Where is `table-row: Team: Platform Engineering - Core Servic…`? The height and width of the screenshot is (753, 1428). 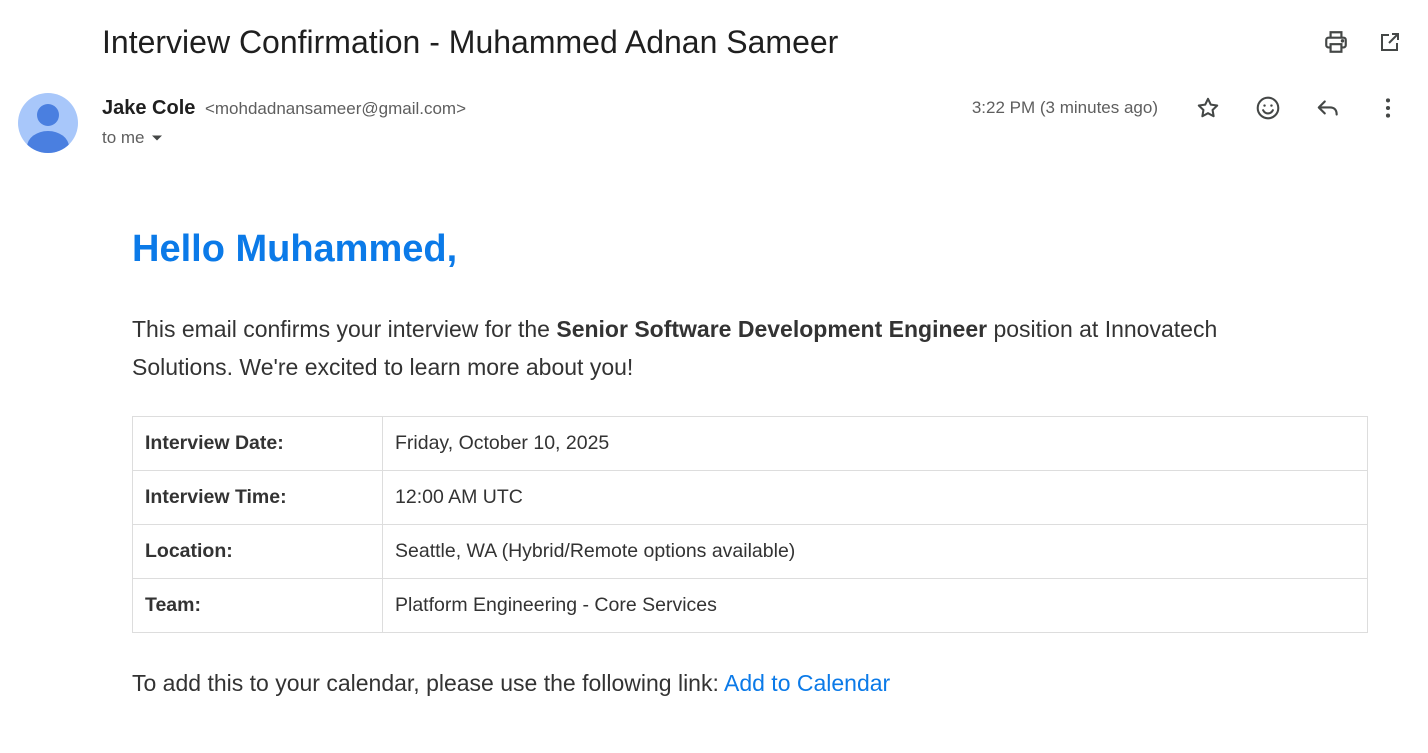 table-row: Team: Platform Engineering - Core Servic… is located at coordinates (750, 605).